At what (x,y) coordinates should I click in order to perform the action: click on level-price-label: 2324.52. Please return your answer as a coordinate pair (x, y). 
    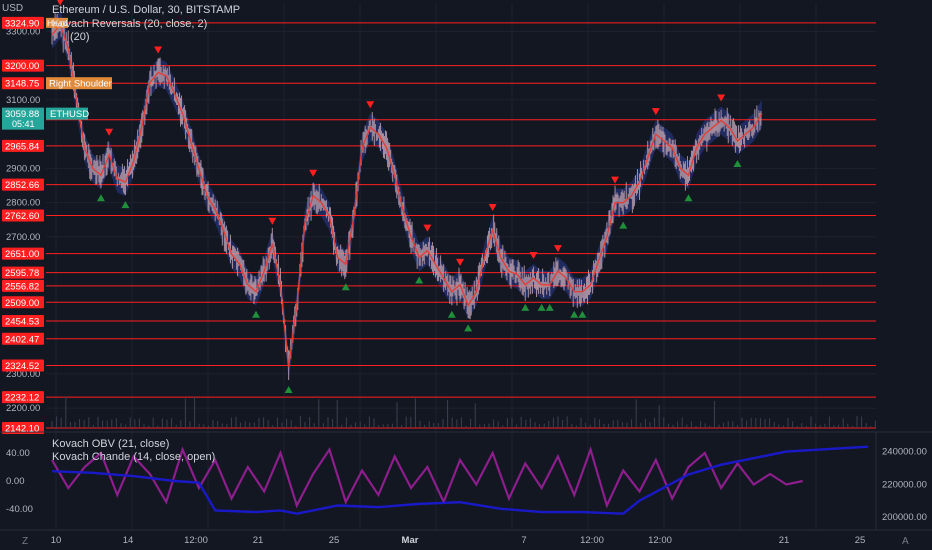
    Looking at the image, I should click on (22, 366).